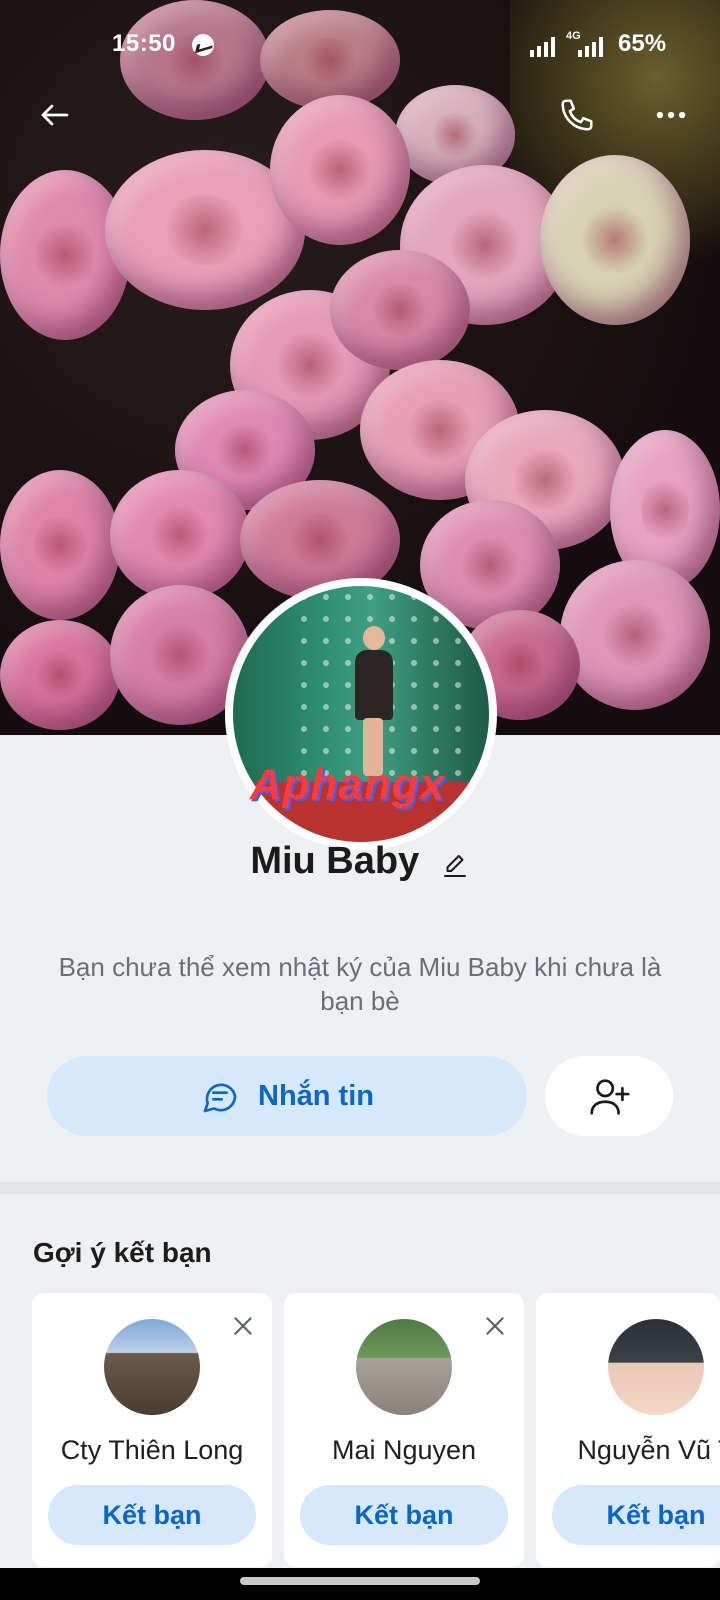 This screenshot has height=1600, width=720. What do you see at coordinates (455, 868) in the screenshot?
I see `edit-name-icon` at bounding box center [455, 868].